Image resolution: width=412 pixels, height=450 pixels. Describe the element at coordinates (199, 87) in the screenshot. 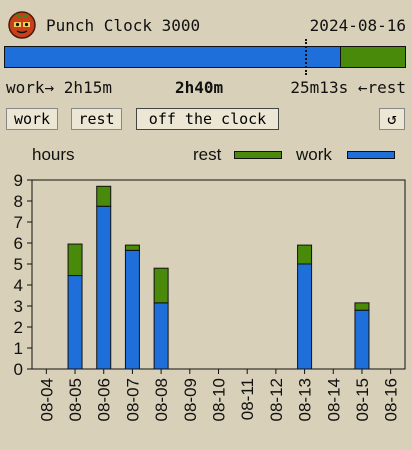

I see `total-time: 2h40m` at that location.